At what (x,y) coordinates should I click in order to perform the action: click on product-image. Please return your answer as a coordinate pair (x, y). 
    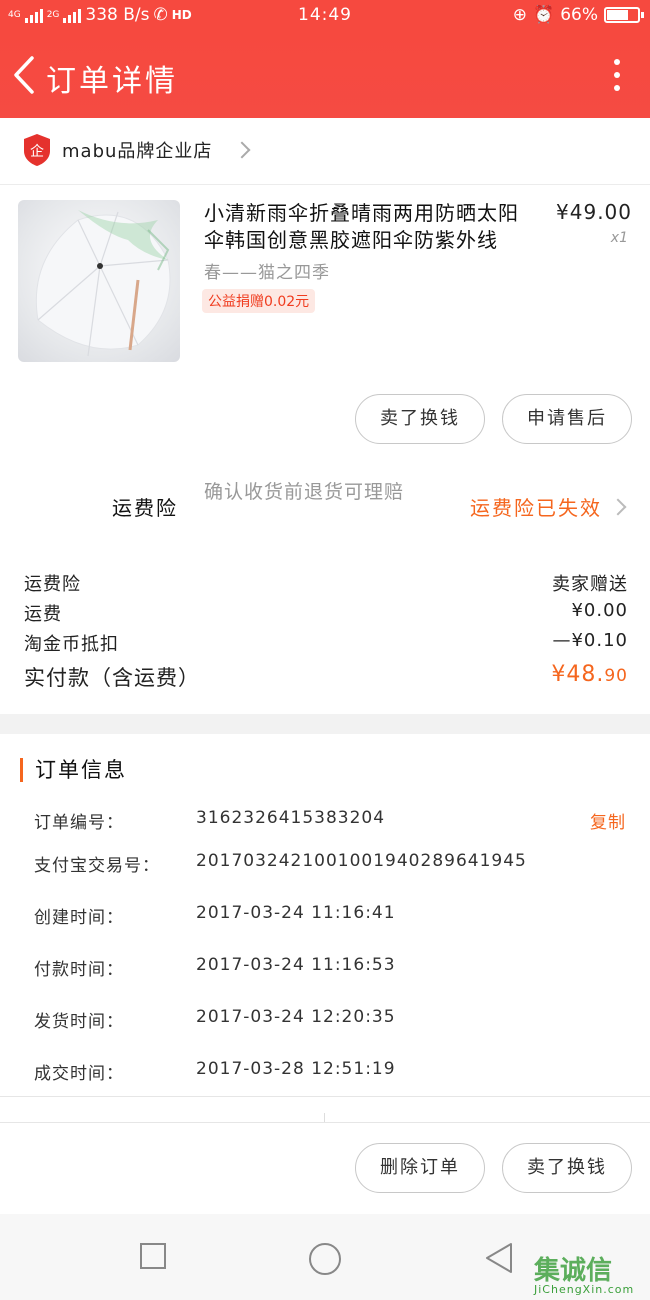
    Looking at the image, I should click on (99, 281).